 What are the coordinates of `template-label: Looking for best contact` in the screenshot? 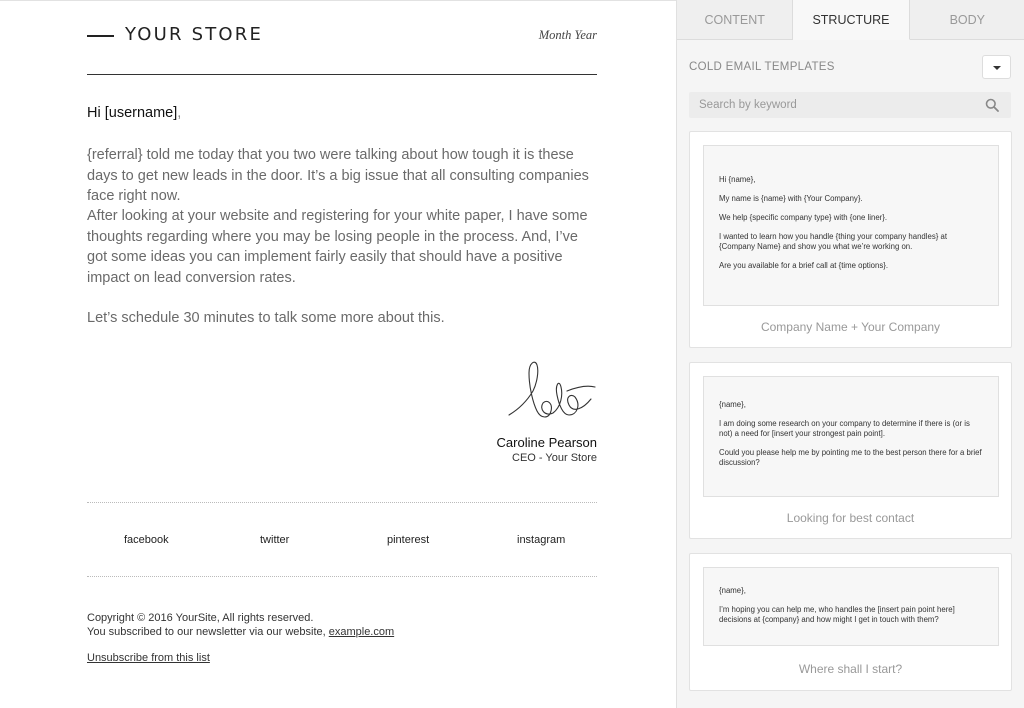 It's located at (850, 518).